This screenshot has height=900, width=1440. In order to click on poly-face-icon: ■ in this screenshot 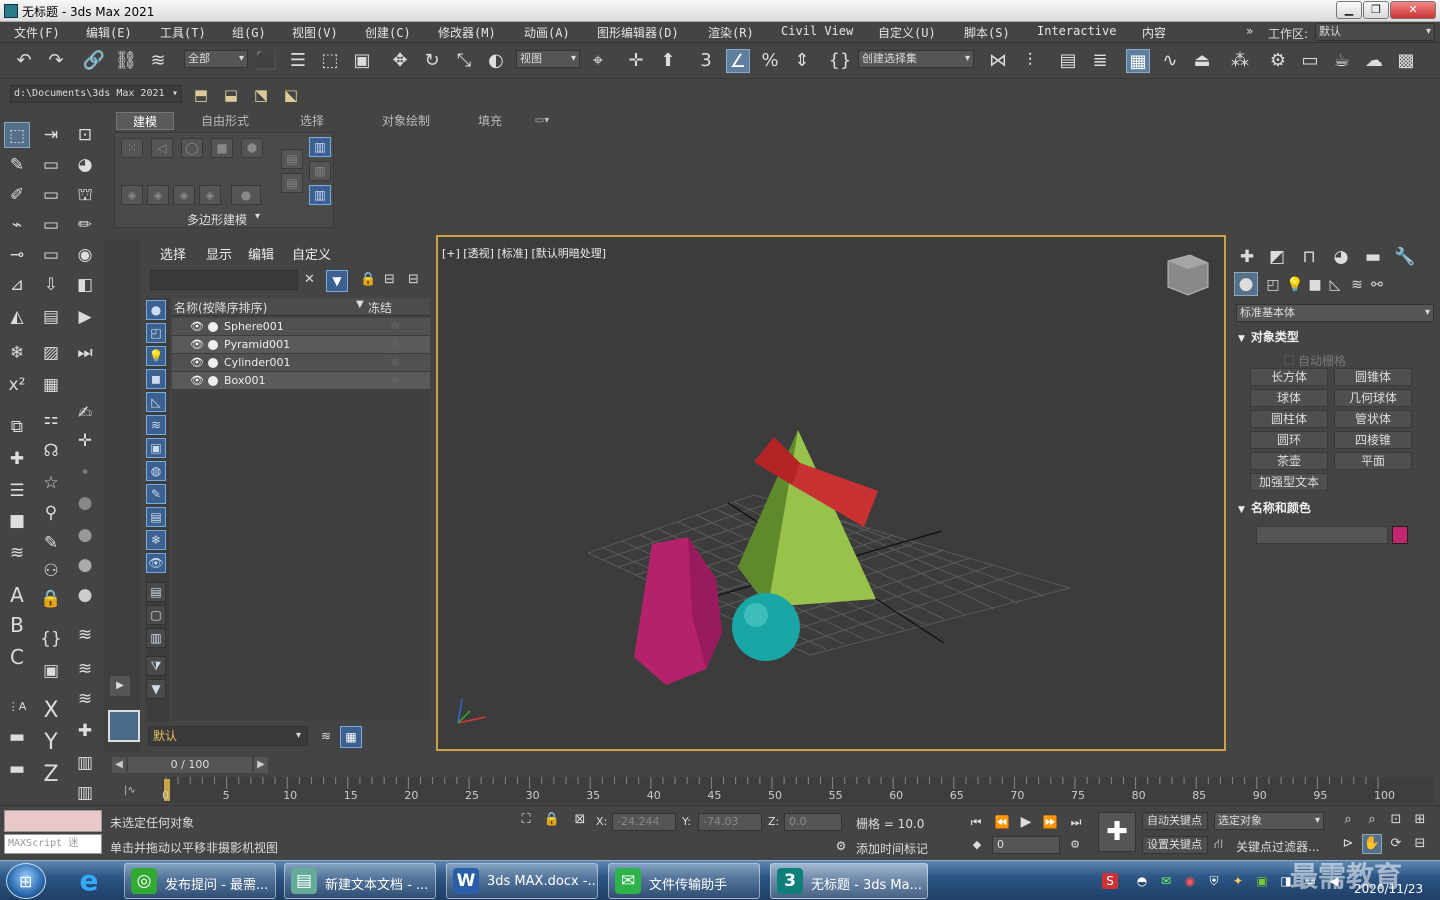, I will do `click(222, 148)`.